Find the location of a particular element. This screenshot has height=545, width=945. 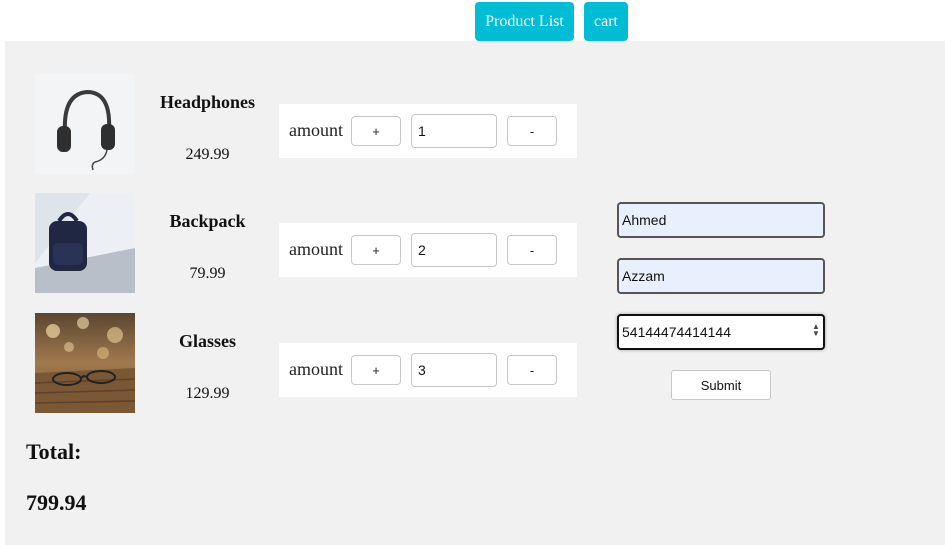

backpack-image is located at coordinates (85, 243).